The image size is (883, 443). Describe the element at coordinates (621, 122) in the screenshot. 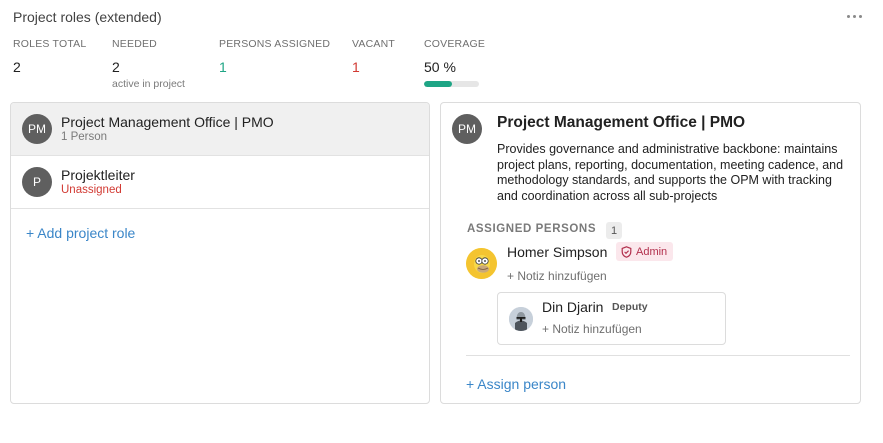

I see `detail-title: Project Management Office | PMO` at that location.